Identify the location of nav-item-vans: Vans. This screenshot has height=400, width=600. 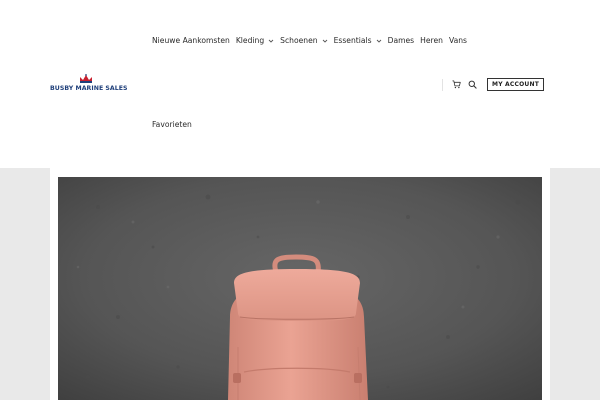
(458, 40).